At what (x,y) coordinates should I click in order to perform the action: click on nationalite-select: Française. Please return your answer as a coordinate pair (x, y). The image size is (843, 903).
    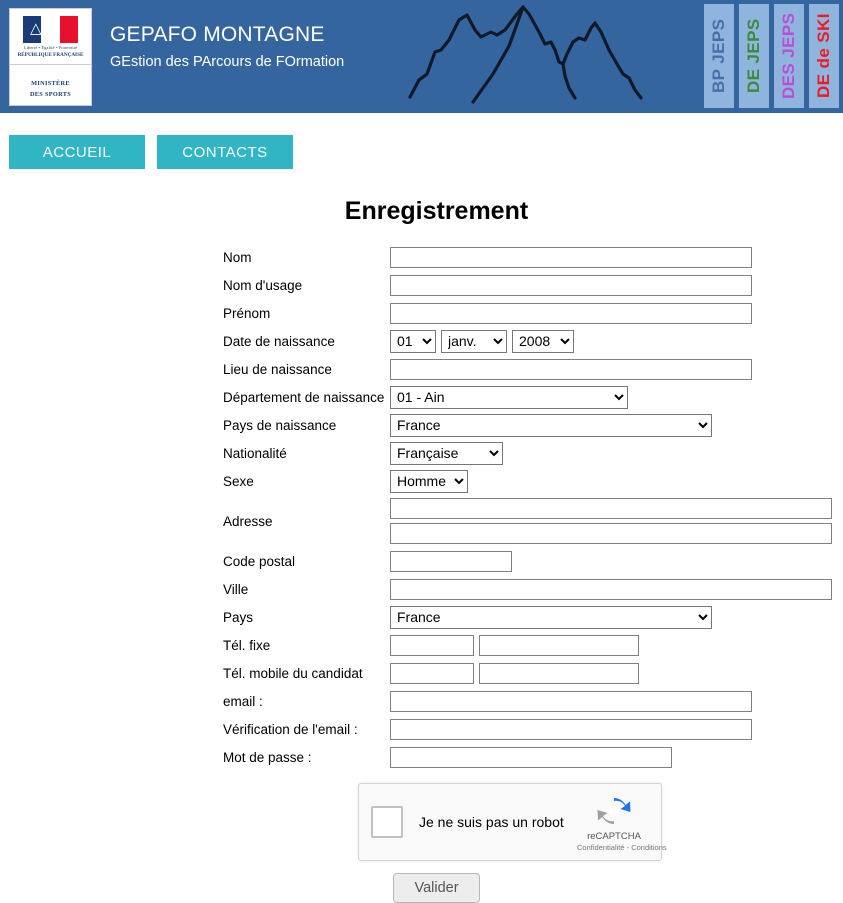
    Looking at the image, I should click on (446, 453).